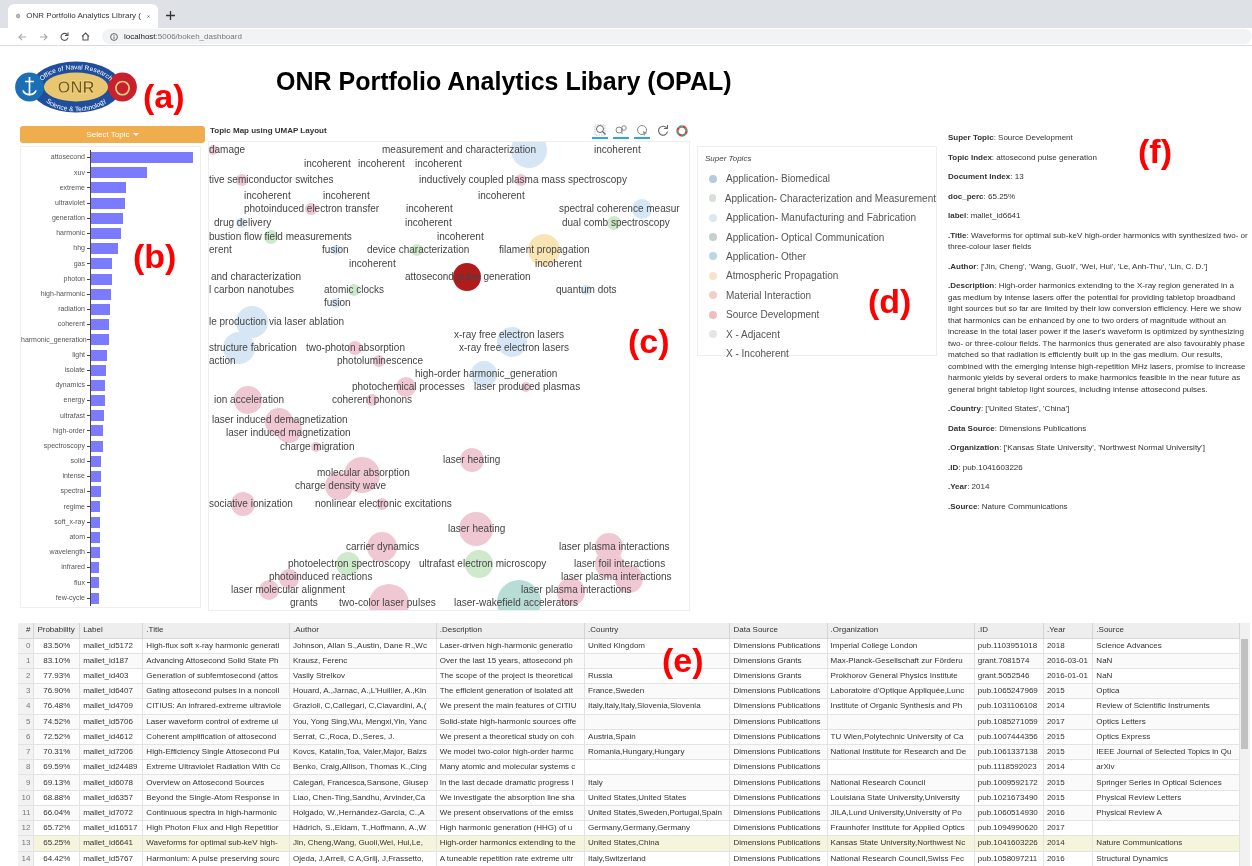  Describe the element at coordinates (901, 782) in the screenshot. I see `table-cell: National Research Council` at that location.